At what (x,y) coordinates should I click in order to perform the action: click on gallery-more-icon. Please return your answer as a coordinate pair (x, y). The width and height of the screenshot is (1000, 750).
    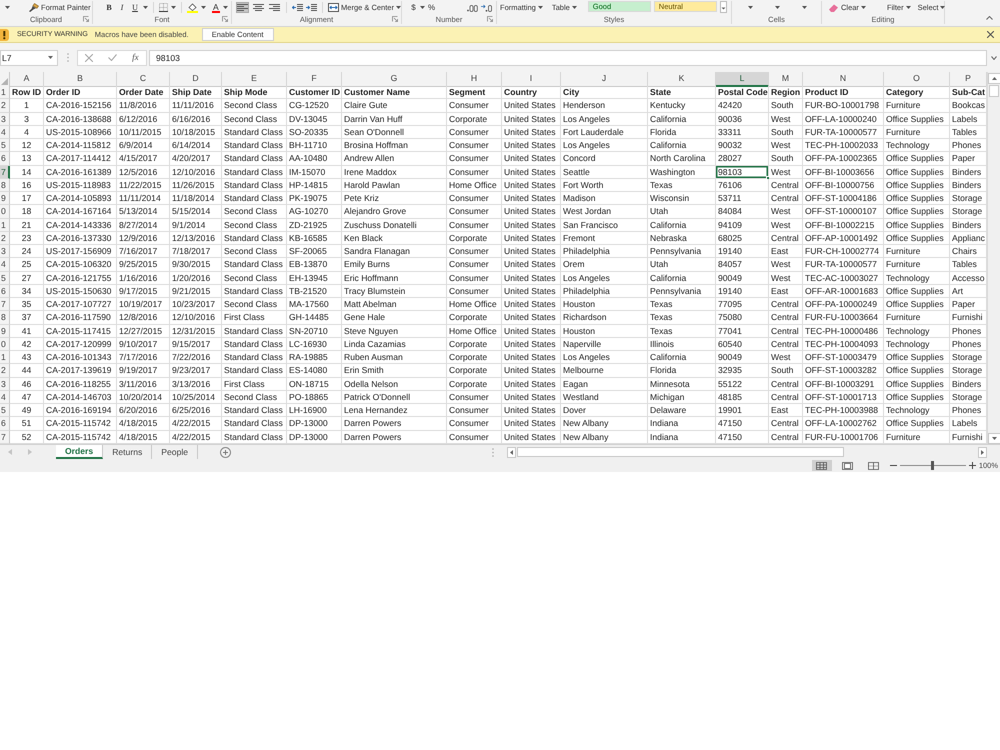
    Looking at the image, I should click on (723, 7).